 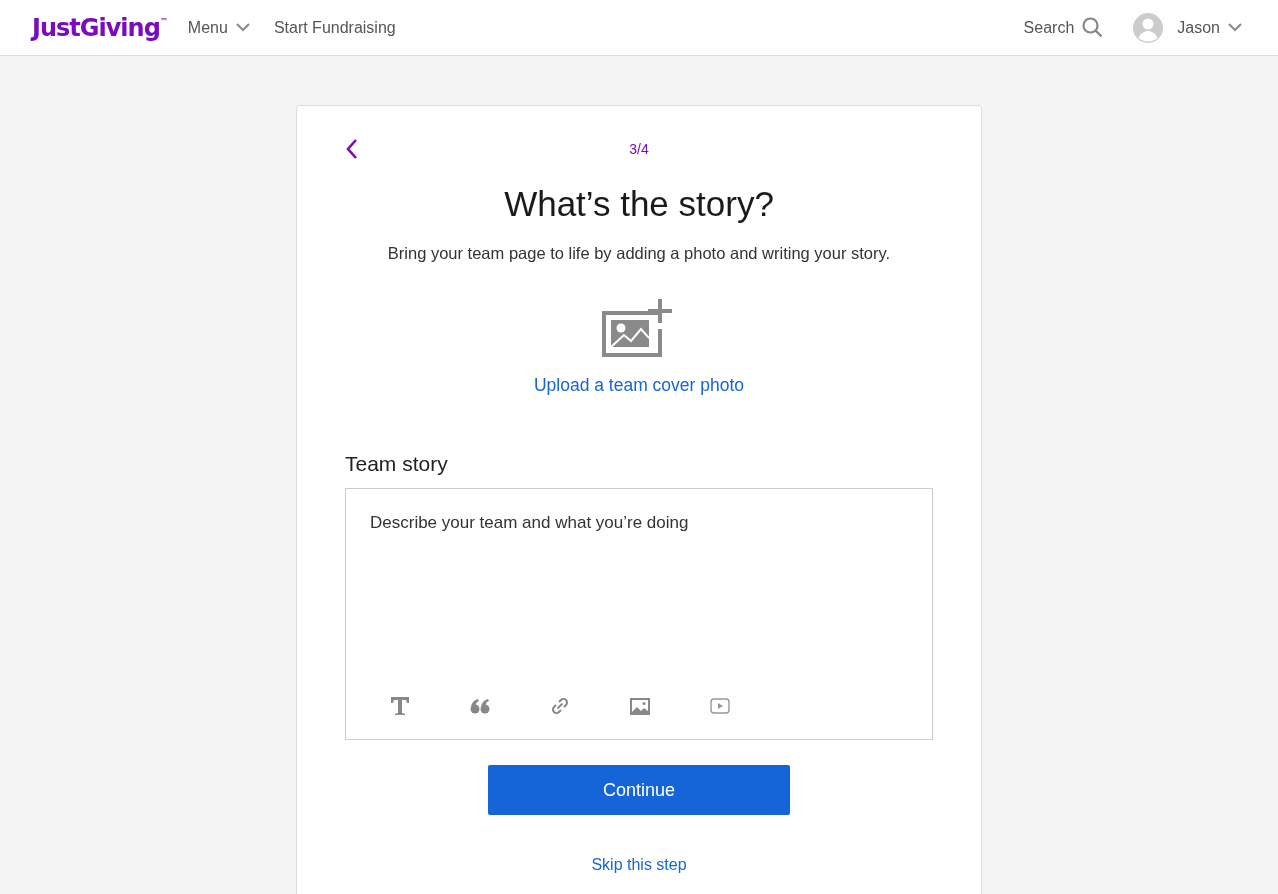 I want to click on back-button, so click(x=352, y=149).